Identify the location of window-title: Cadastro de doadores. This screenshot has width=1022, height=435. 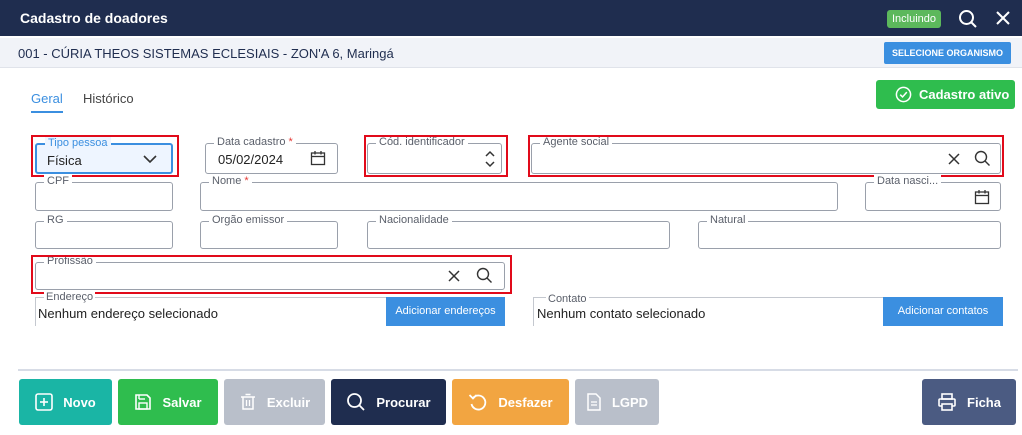
(94, 18).